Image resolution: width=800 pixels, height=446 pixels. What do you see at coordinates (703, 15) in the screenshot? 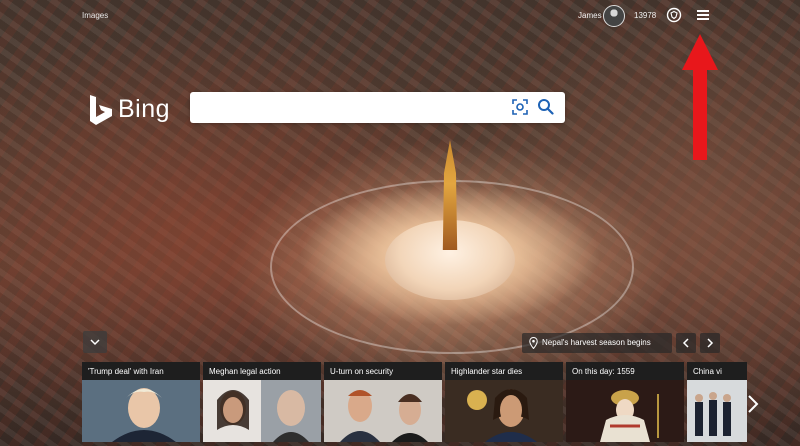
I see `menu-button` at bounding box center [703, 15].